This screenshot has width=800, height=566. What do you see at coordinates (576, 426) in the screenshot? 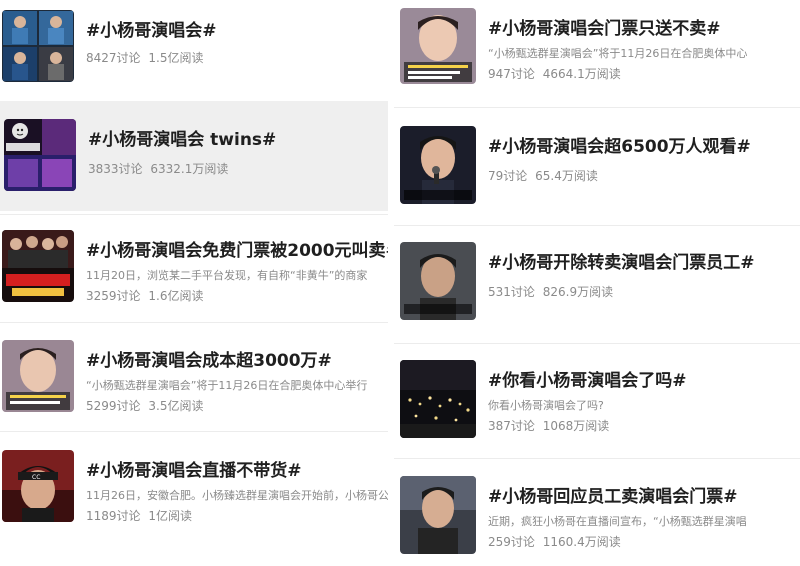
I see `read-count: 1068万阅读` at bounding box center [576, 426].